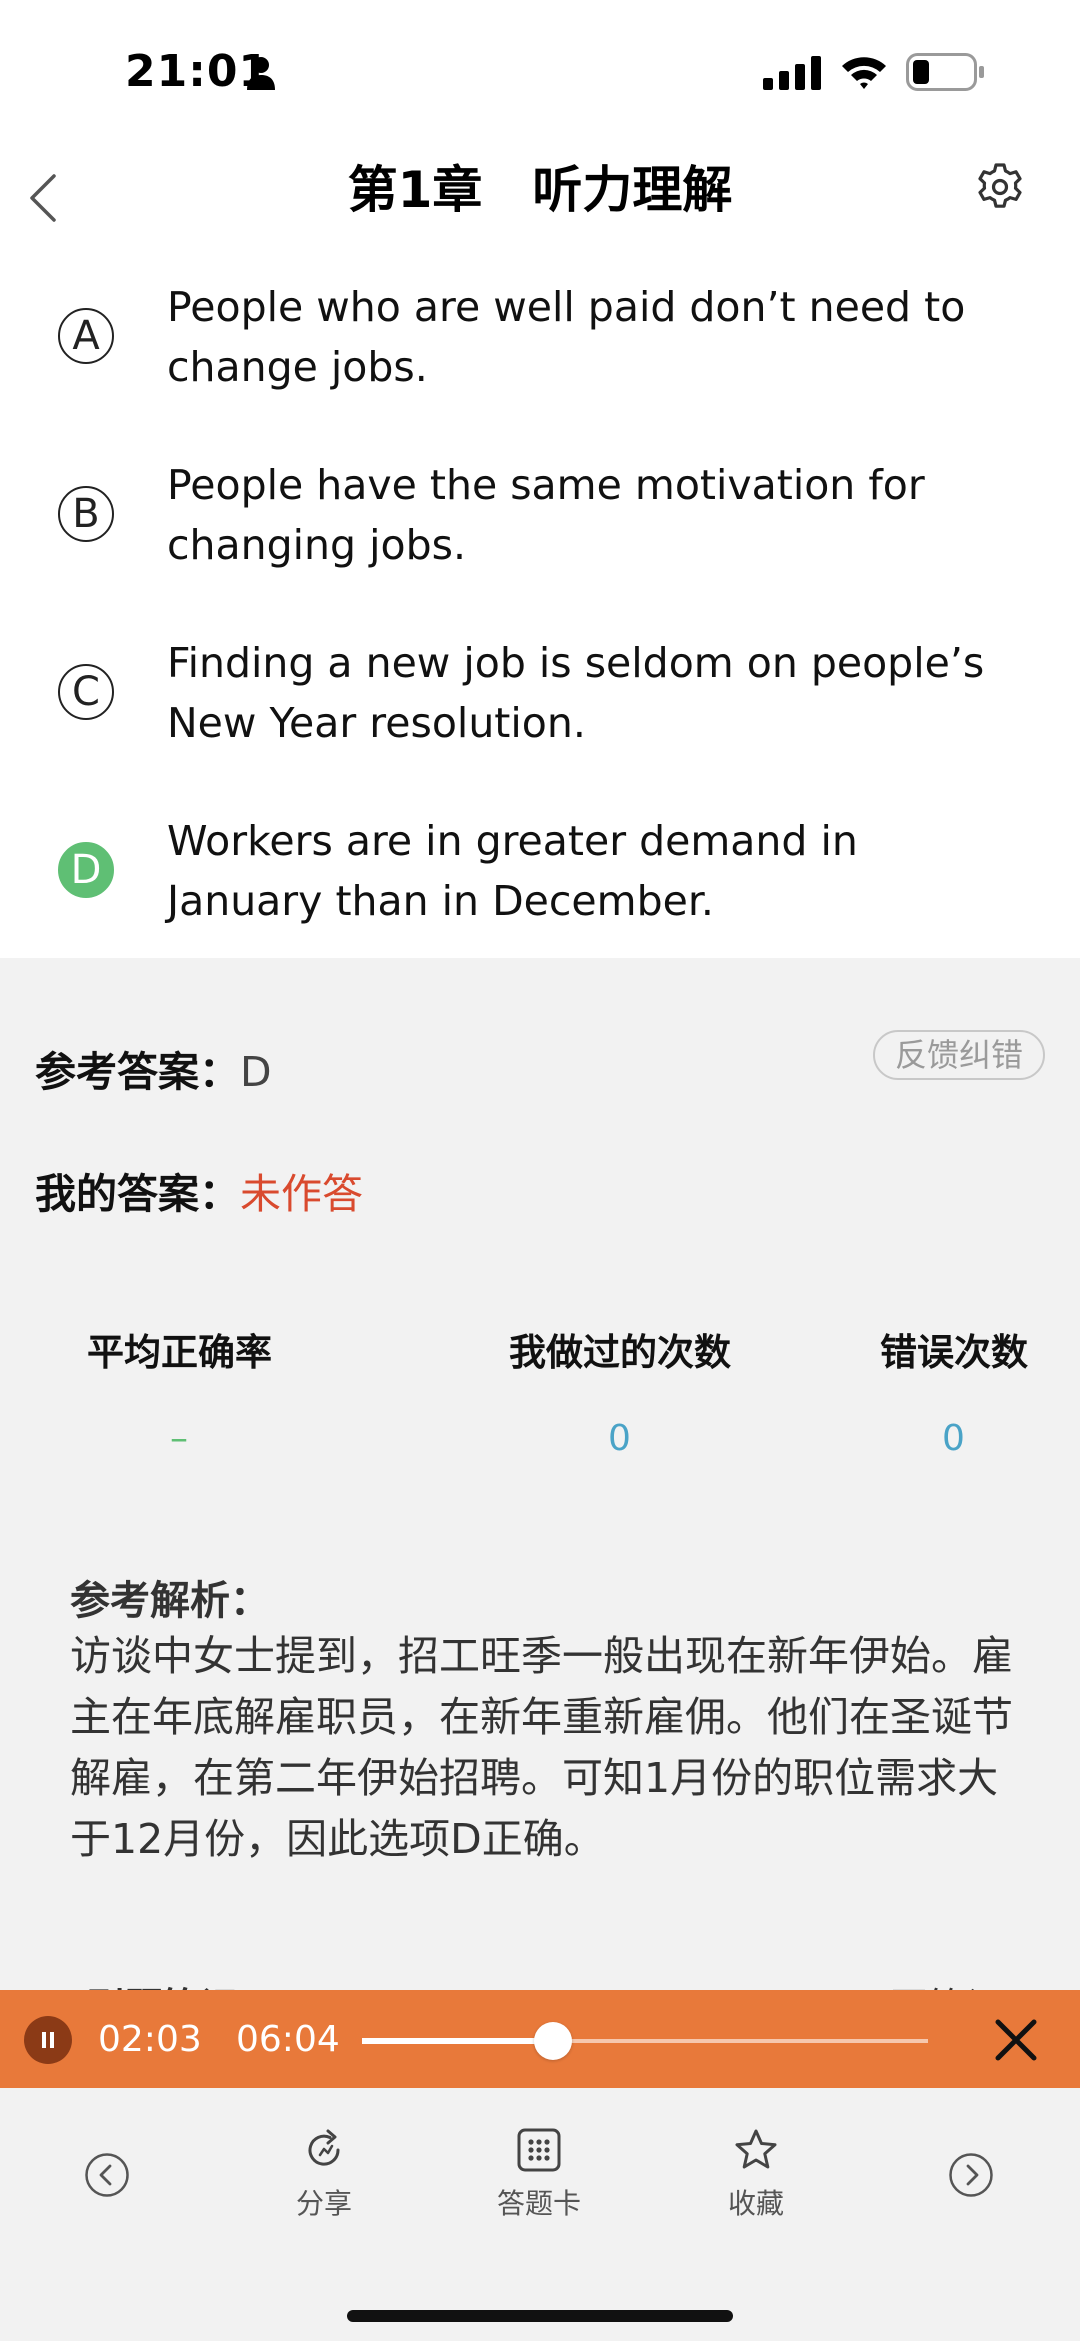  What do you see at coordinates (324, 2174) in the screenshot?
I see `share-button: 分享` at bounding box center [324, 2174].